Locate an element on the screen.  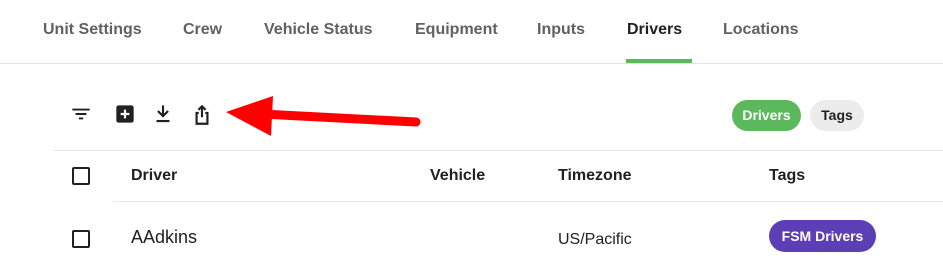
row-checkbox is located at coordinates (81, 239).